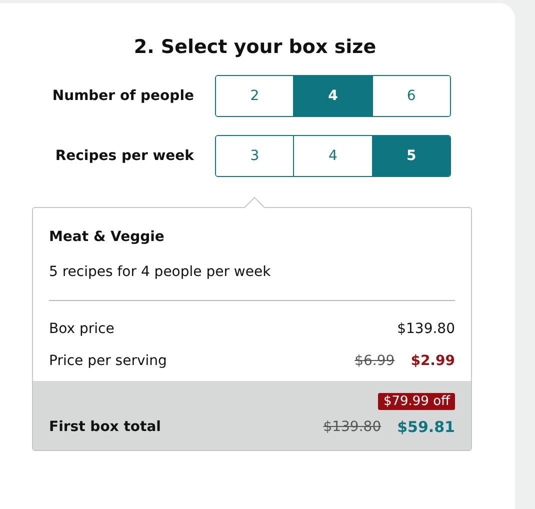 The height and width of the screenshot is (509, 535). What do you see at coordinates (108, 361) in the screenshot?
I see `price-label: Price per serving` at bounding box center [108, 361].